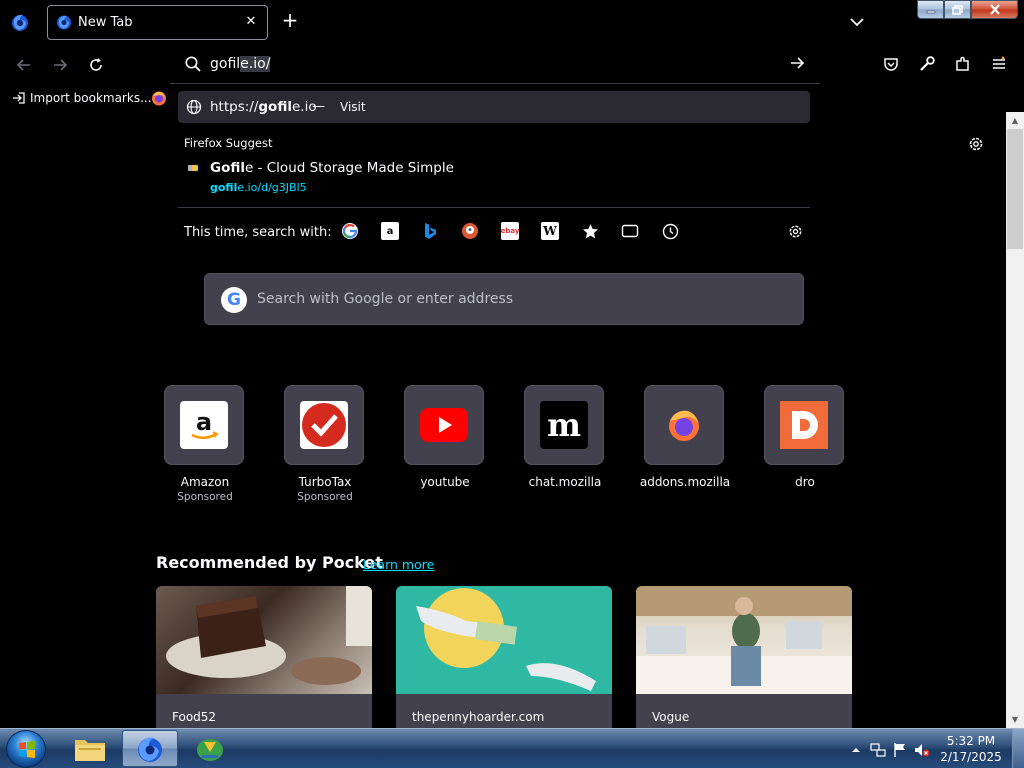 Image resolution: width=1024 pixels, height=768 pixels. I want to click on close-tab-icon: ✕, so click(251, 22).